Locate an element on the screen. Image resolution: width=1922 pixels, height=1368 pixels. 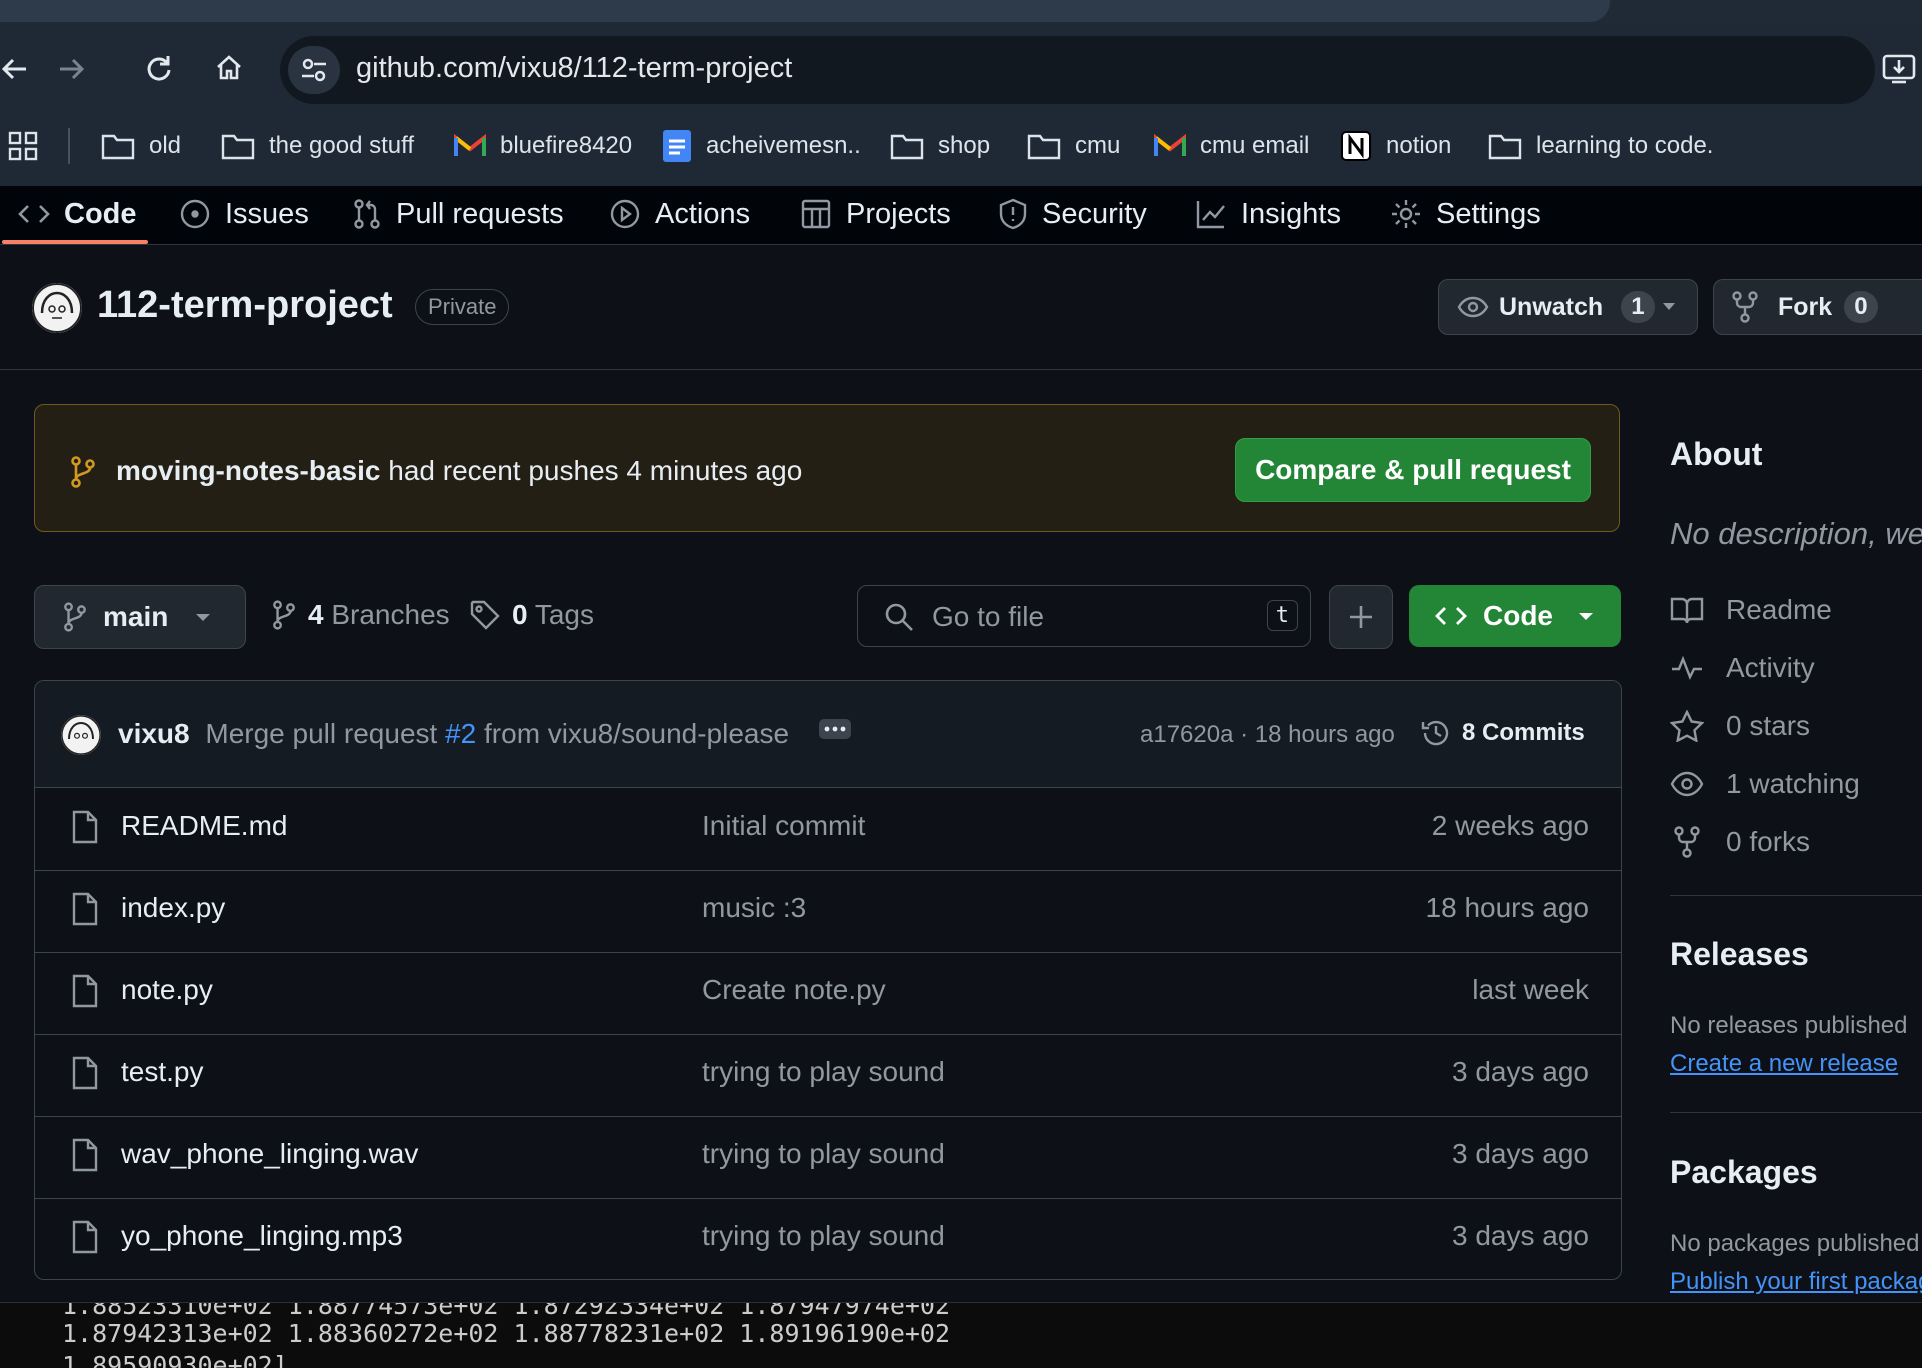
forks-link: 0 forks is located at coordinates (1740, 842).